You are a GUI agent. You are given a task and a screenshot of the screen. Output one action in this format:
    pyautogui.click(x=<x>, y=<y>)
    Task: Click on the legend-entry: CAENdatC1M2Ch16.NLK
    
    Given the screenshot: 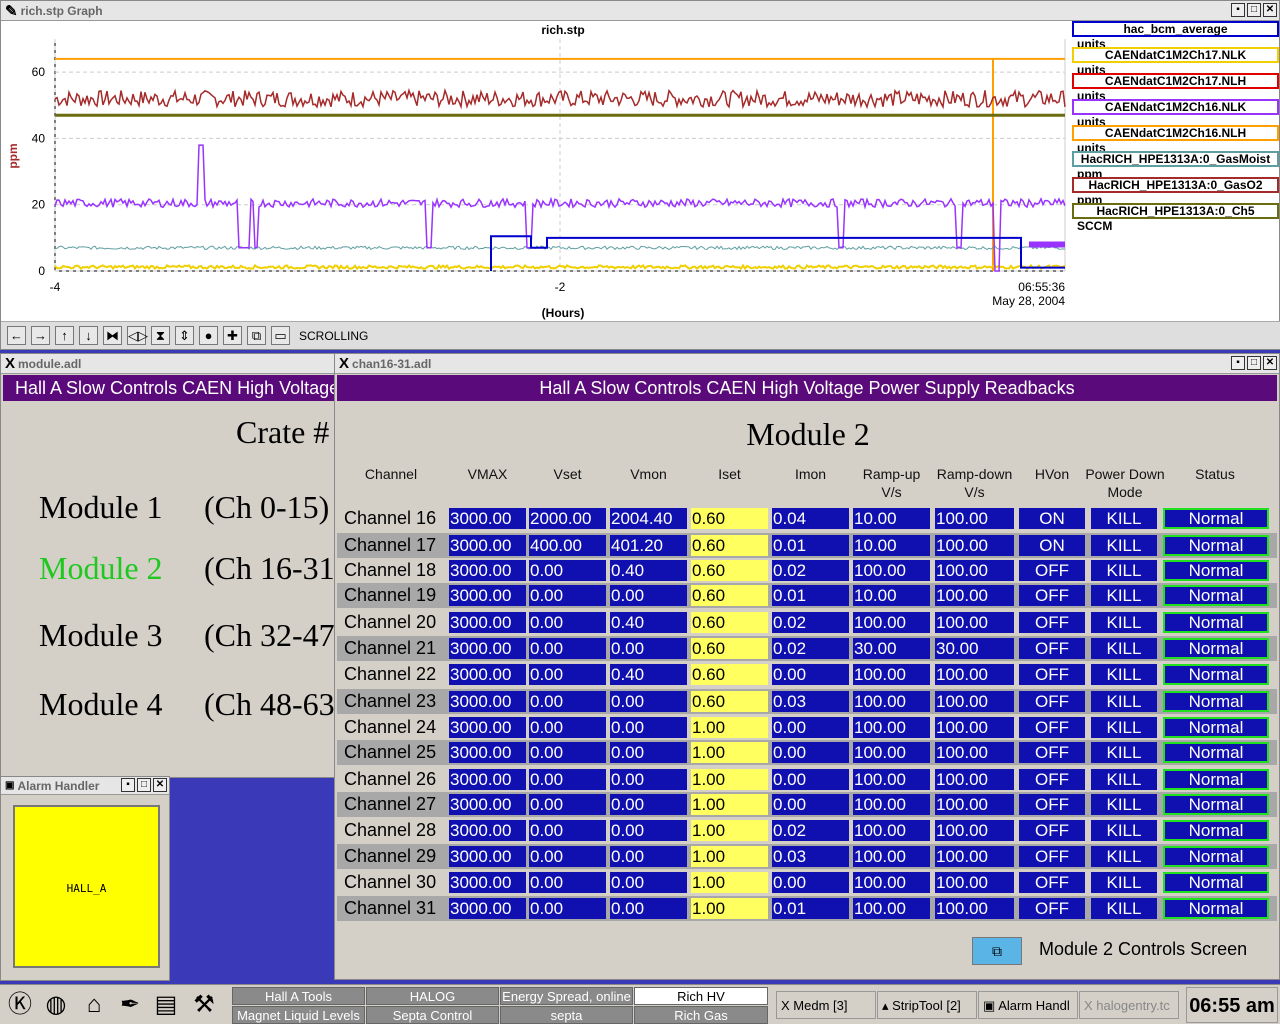 What is the action you would take?
    pyautogui.click(x=1175, y=107)
    